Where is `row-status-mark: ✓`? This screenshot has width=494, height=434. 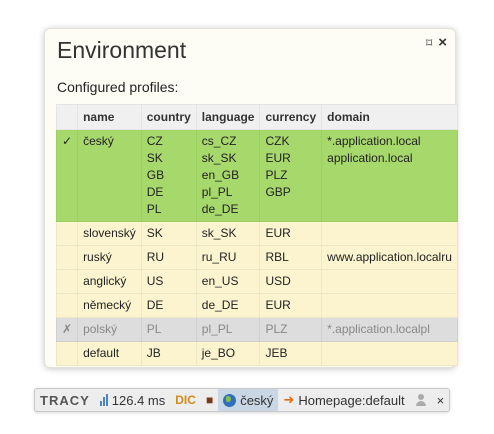
row-status-mark: ✓ is located at coordinates (67, 175).